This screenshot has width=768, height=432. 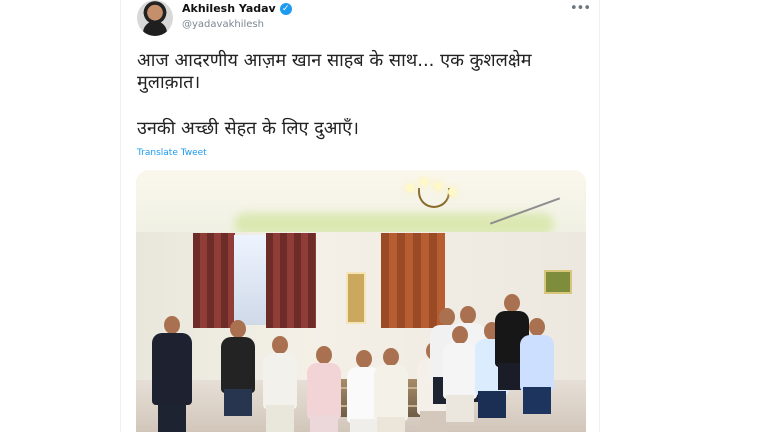 What do you see at coordinates (432, 197) in the screenshot?
I see `chandelier` at bounding box center [432, 197].